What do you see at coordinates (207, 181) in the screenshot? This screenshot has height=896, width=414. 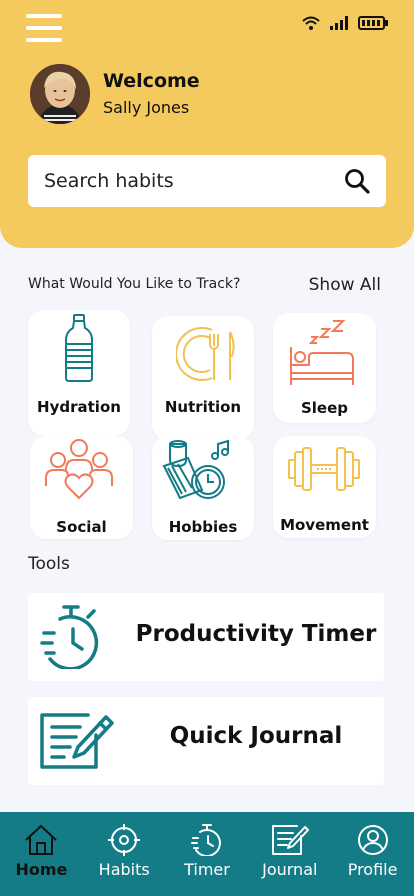 I see `search-input: Search habits` at bounding box center [207, 181].